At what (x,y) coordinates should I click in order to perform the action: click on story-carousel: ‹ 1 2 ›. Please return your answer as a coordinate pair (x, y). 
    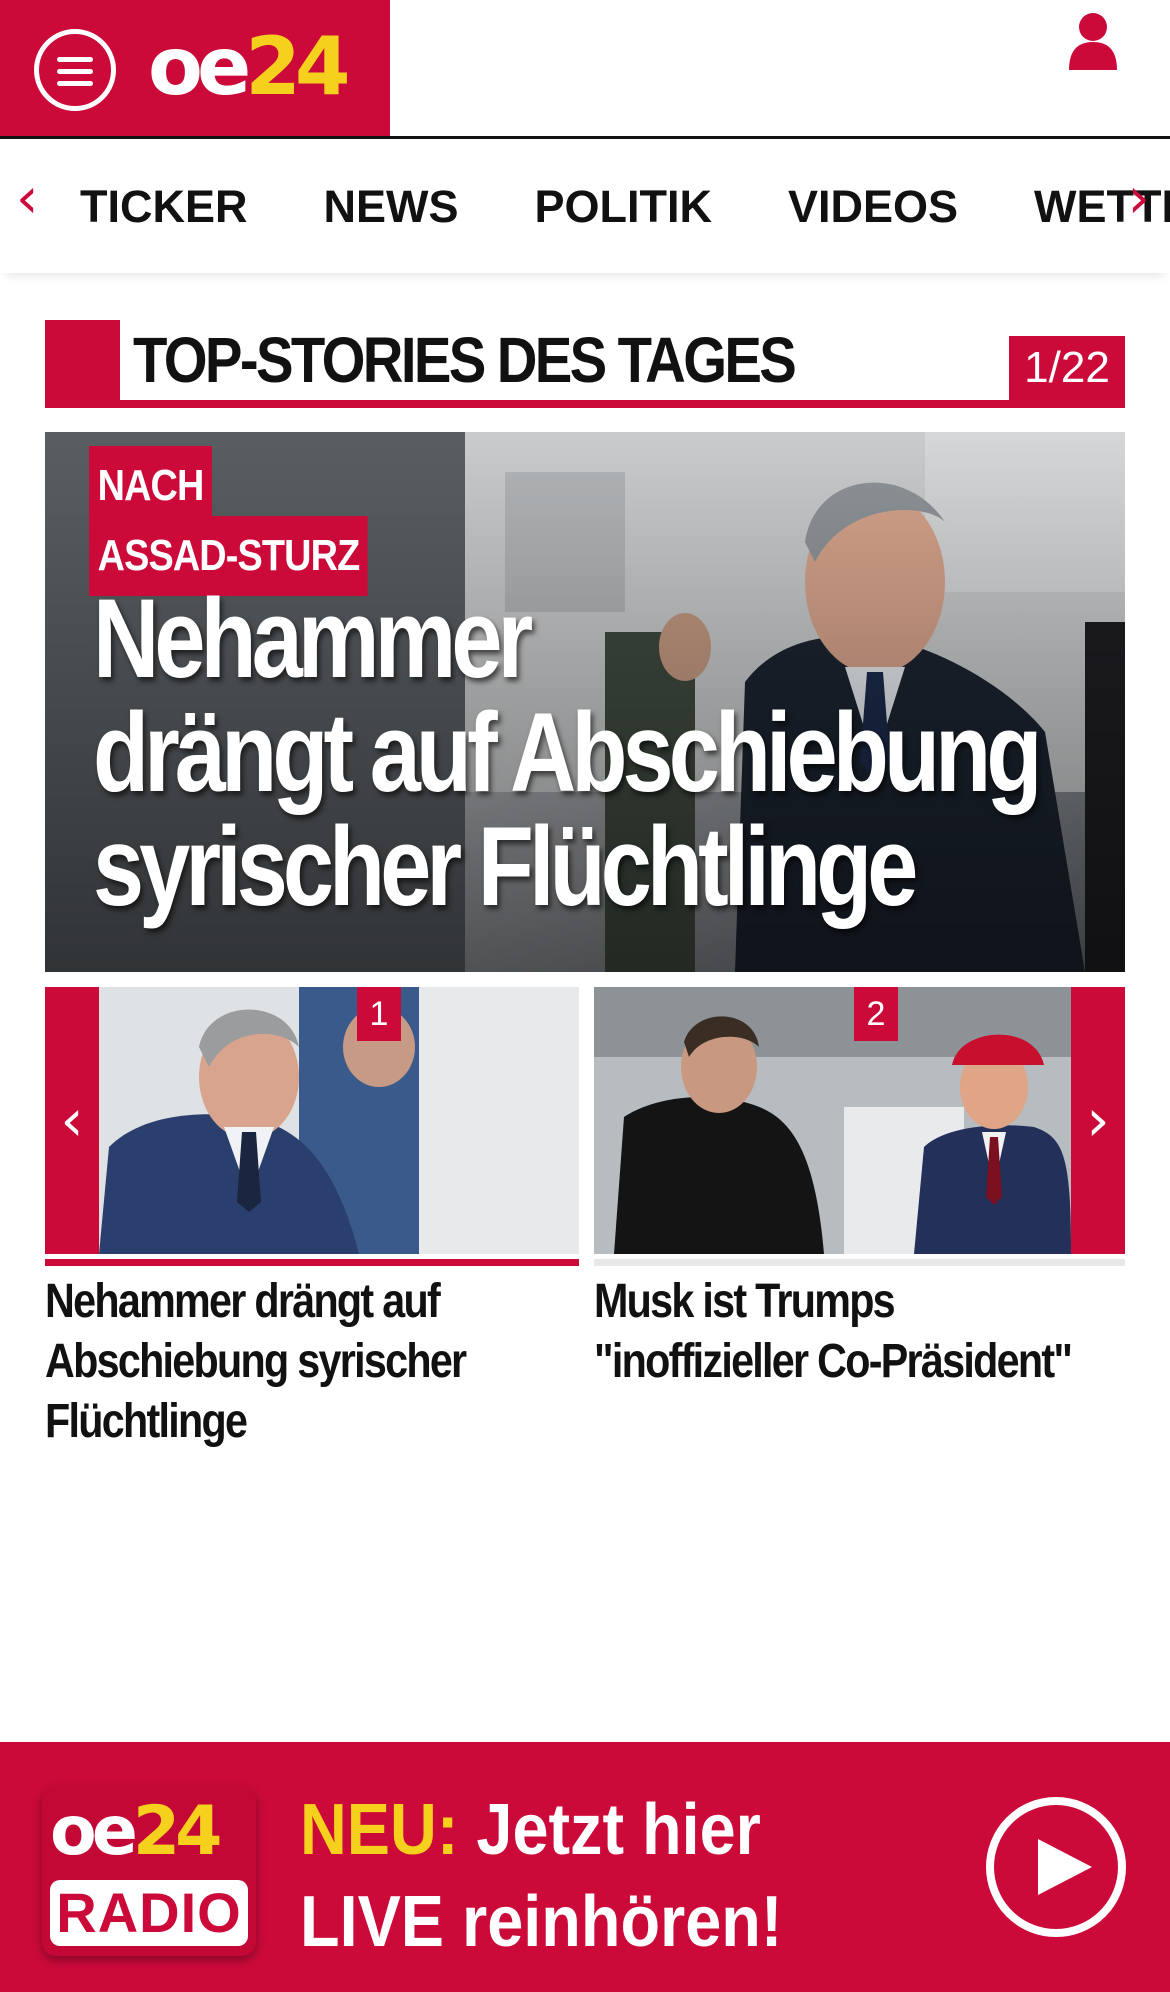
    Looking at the image, I should click on (585, 1122).